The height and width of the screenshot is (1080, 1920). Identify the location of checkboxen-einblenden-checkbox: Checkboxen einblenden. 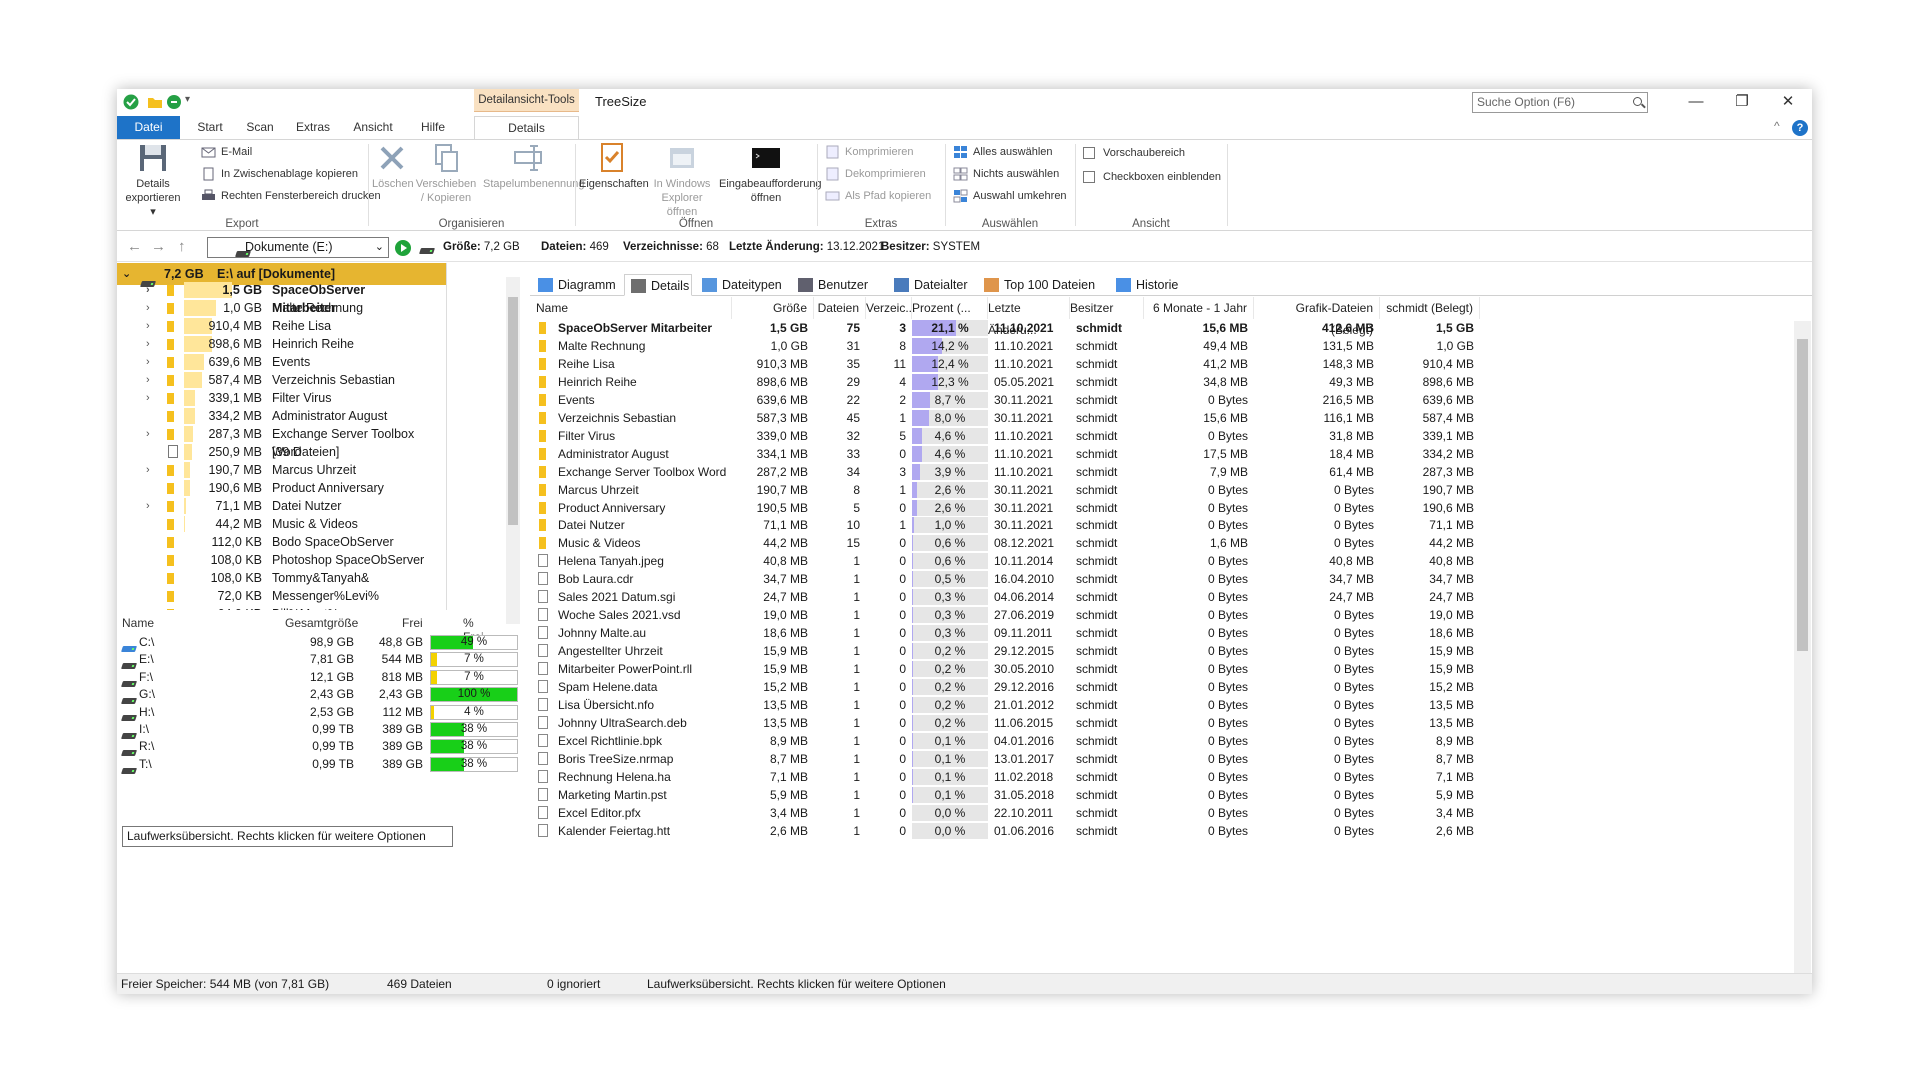
(1152, 177).